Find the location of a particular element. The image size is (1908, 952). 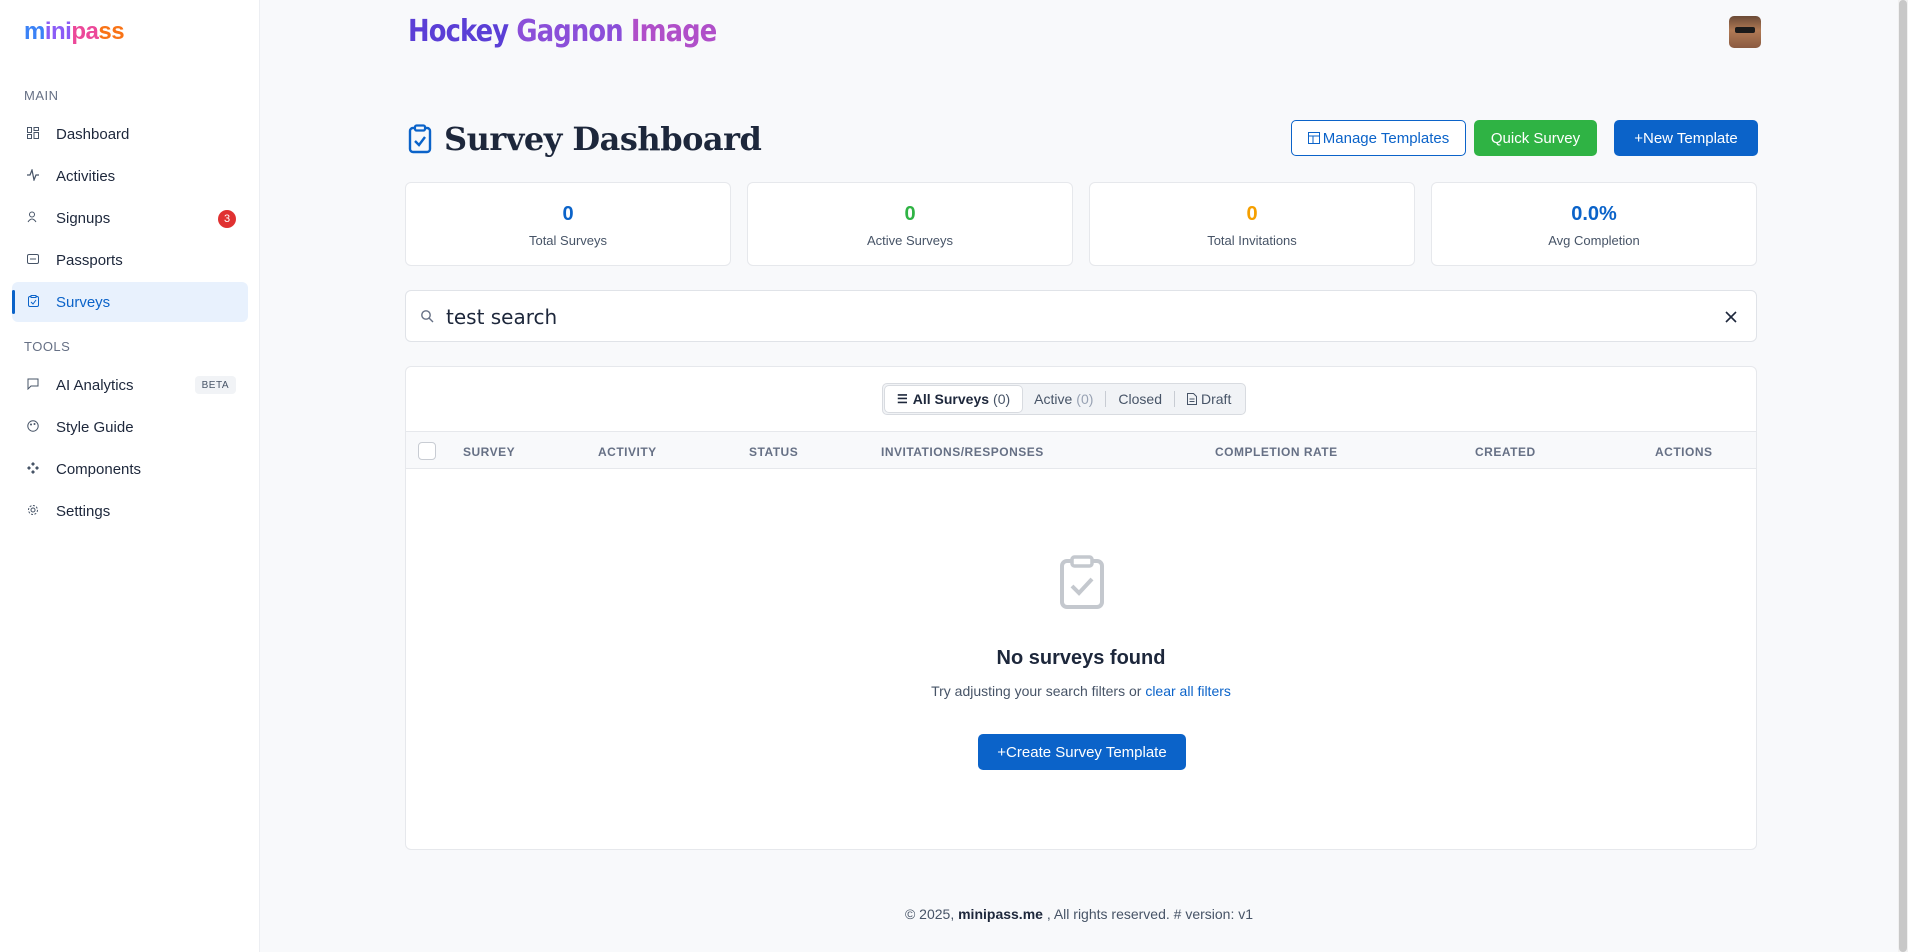

search-icon is located at coordinates (427, 316).